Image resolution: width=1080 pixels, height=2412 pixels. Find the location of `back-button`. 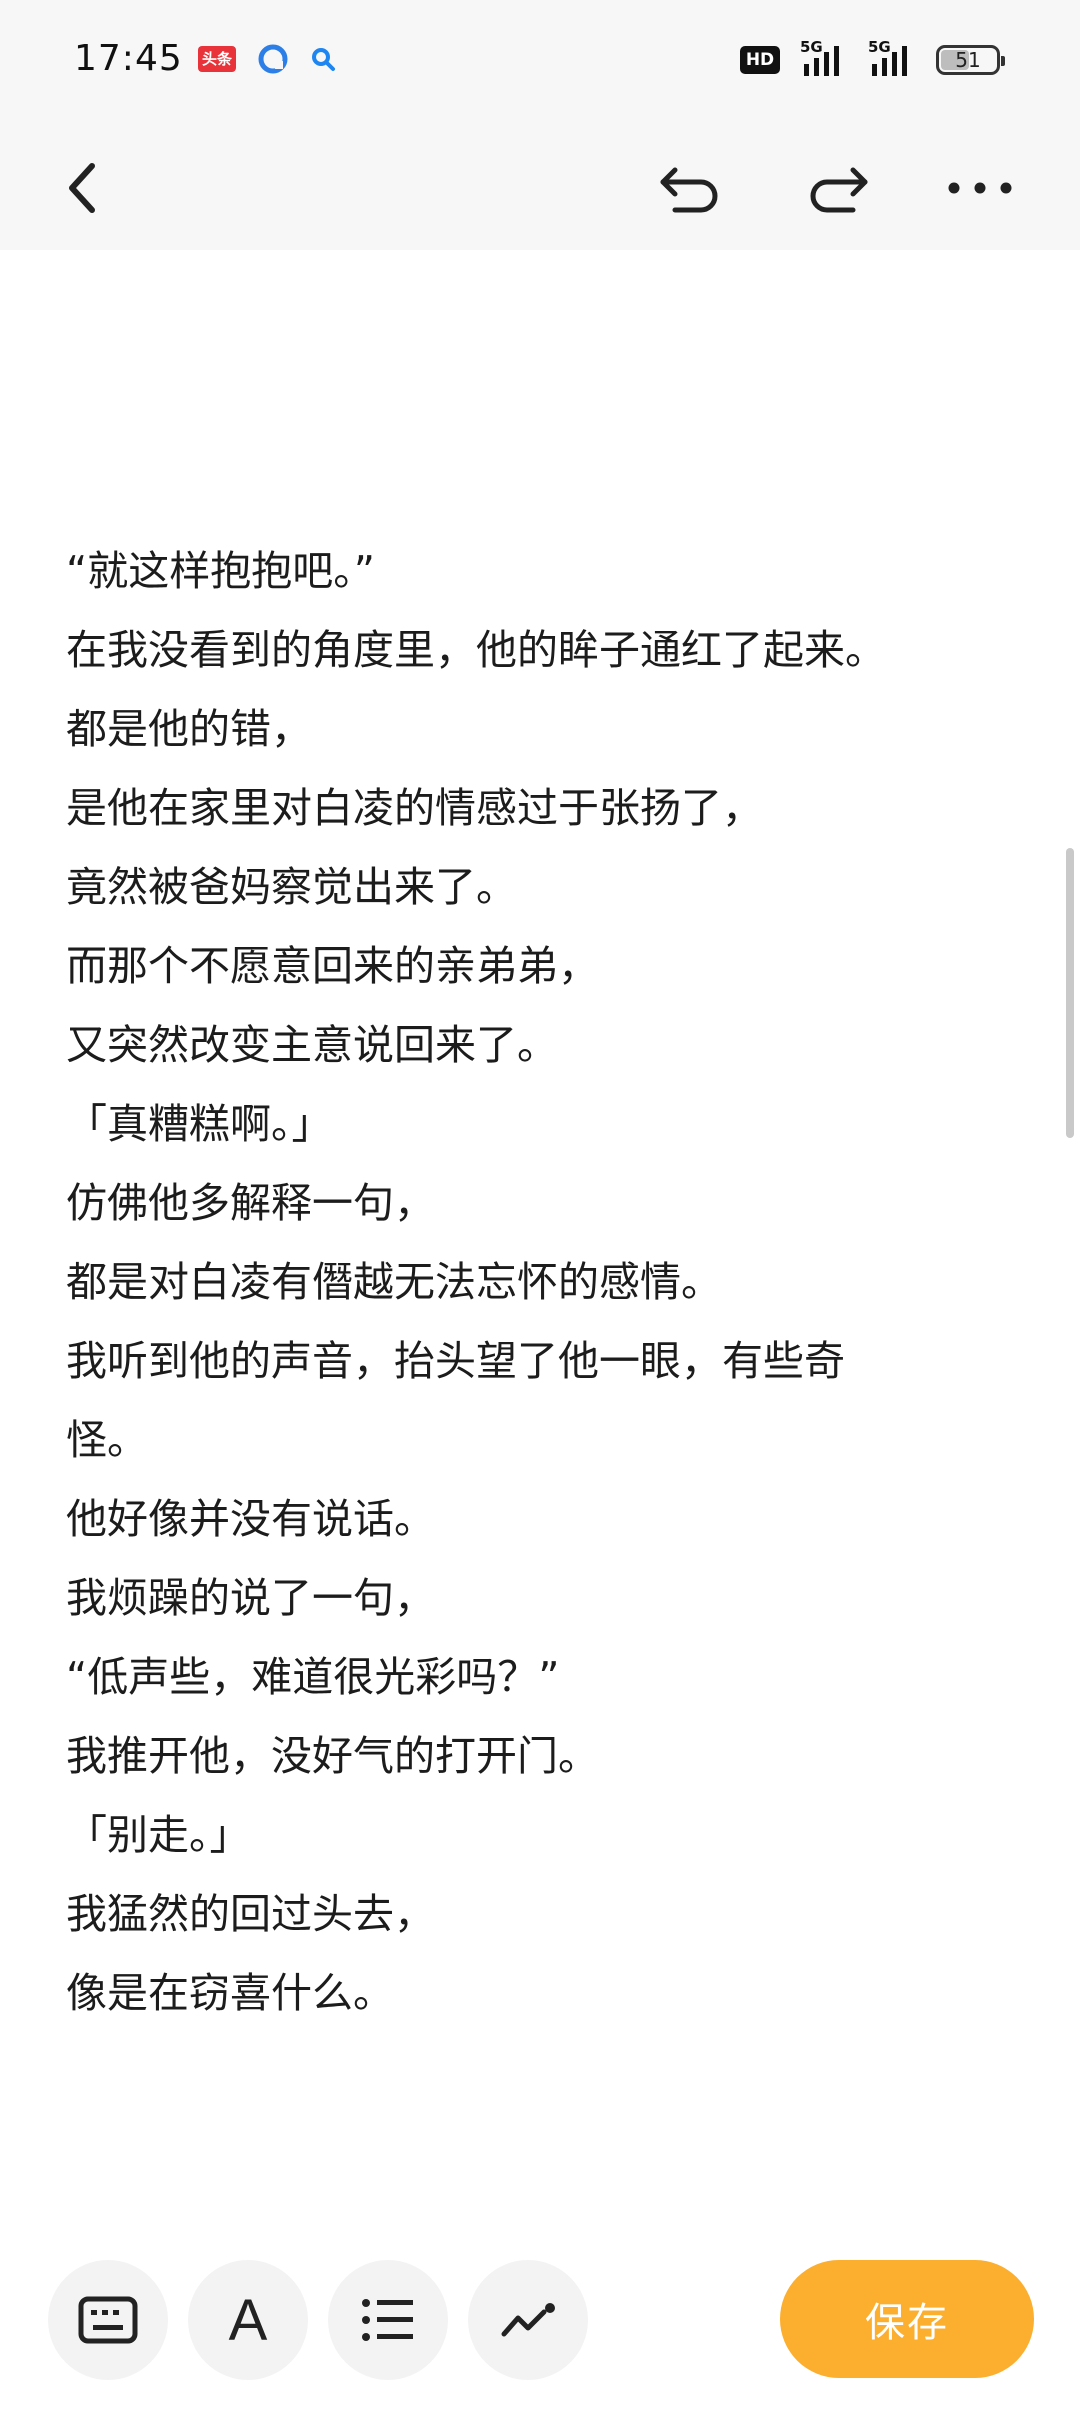

back-button is located at coordinates (82, 188).